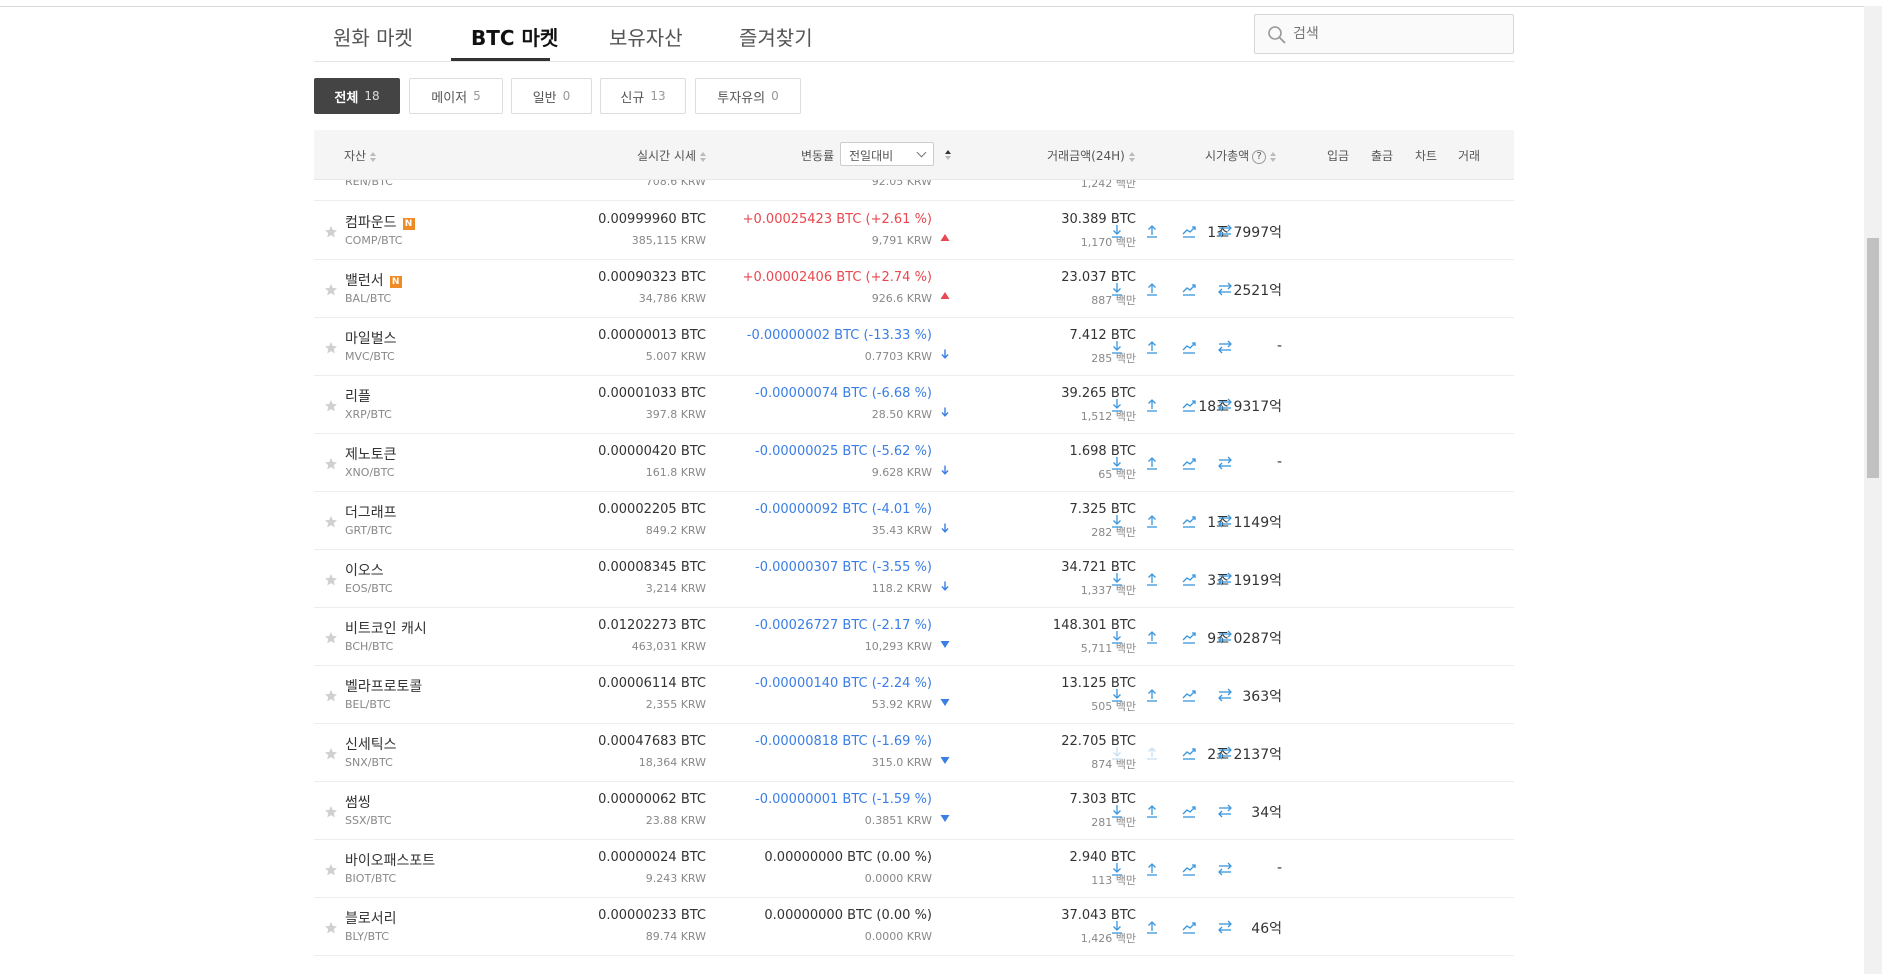 The image size is (1882, 974). I want to click on asset-name: 신세틱스, so click(371, 744).